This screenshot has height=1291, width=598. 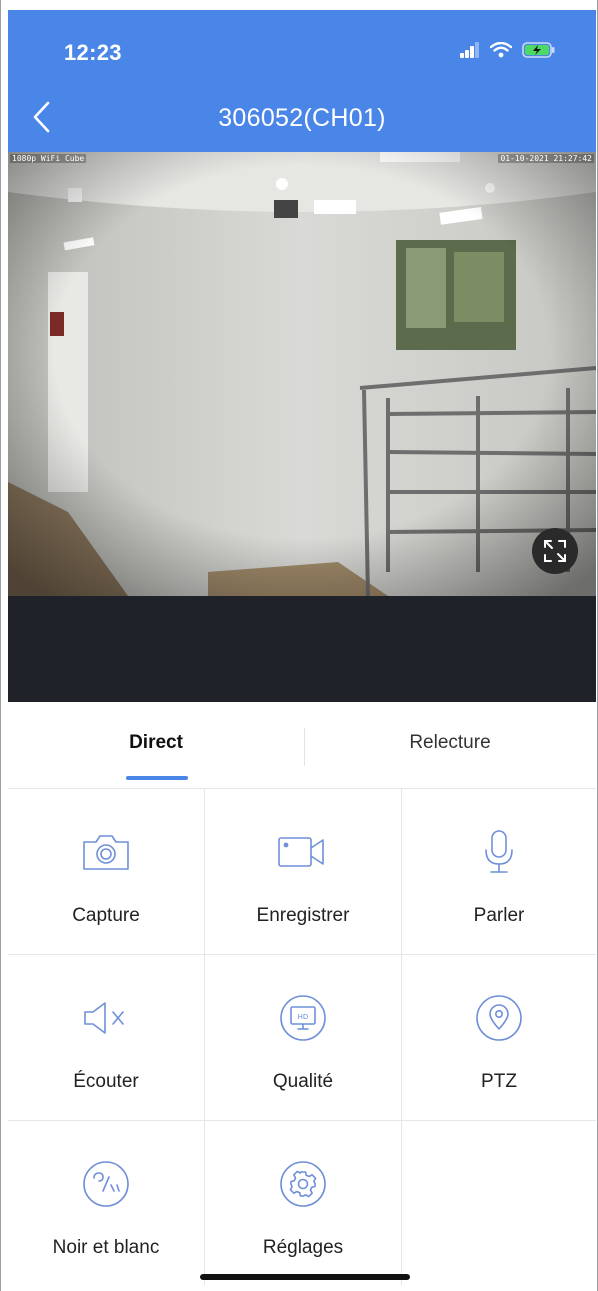 What do you see at coordinates (303, 852) in the screenshot?
I see `video-record-icon` at bounding box center [303, 852].